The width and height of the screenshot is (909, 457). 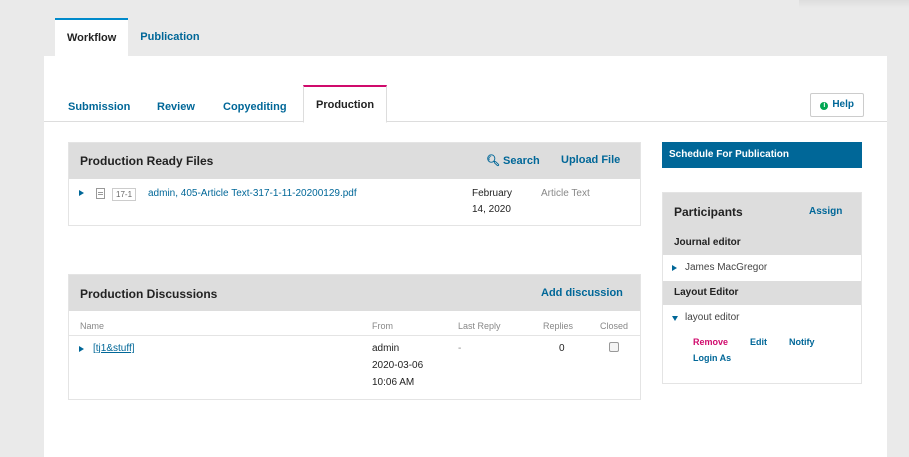 What do you see at coordinates (614, 326) in the screenshot?
I see `col-closed: Closed` at bounding box center [614, 326].